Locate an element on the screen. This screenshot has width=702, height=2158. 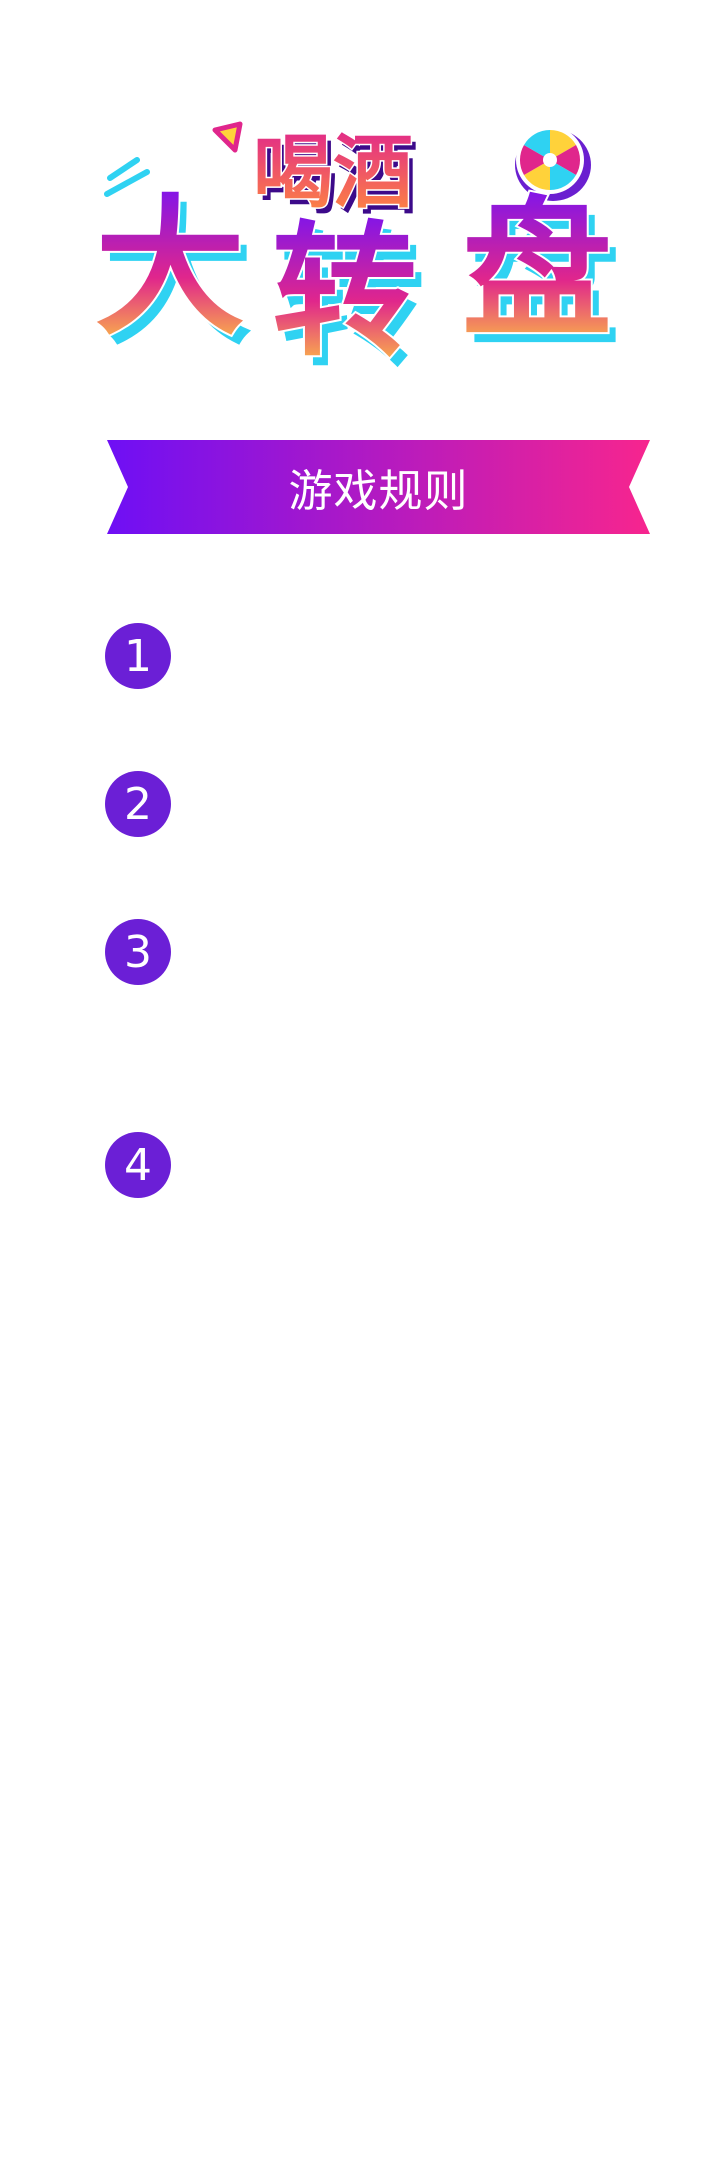
rule-item-3: 3 is located at coordinates (138, 952).